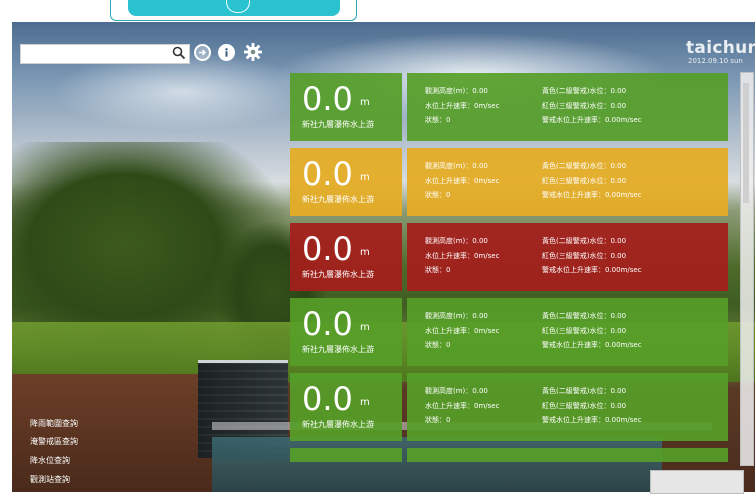 The width and height of the screenshot is (755, 494). What do you see at coordinates (50, 479) in the screenshot?
I see `sidebar-item-stations: 觀測站查詢` at bounding box center [50, 479].